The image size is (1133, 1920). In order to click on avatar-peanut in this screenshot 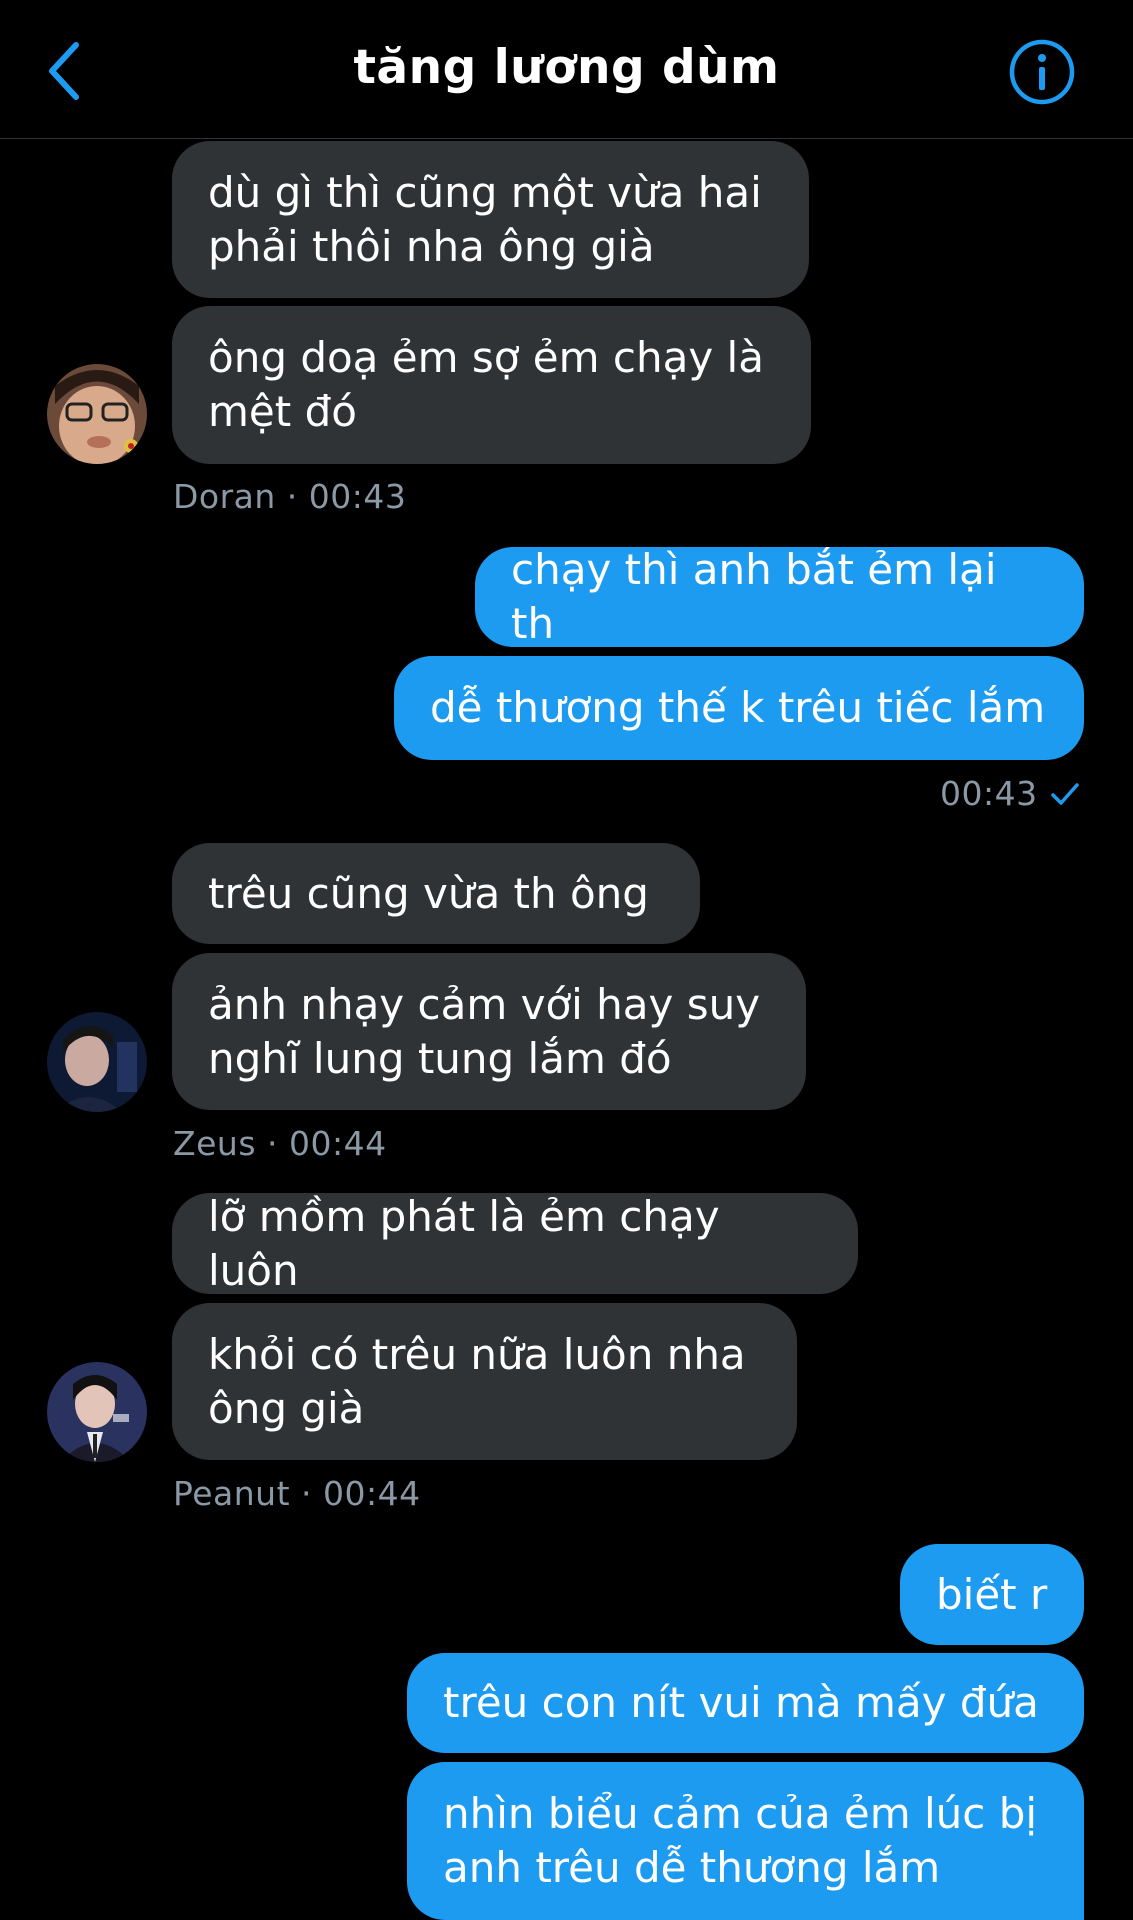, I will do `click(97, 1412)`.